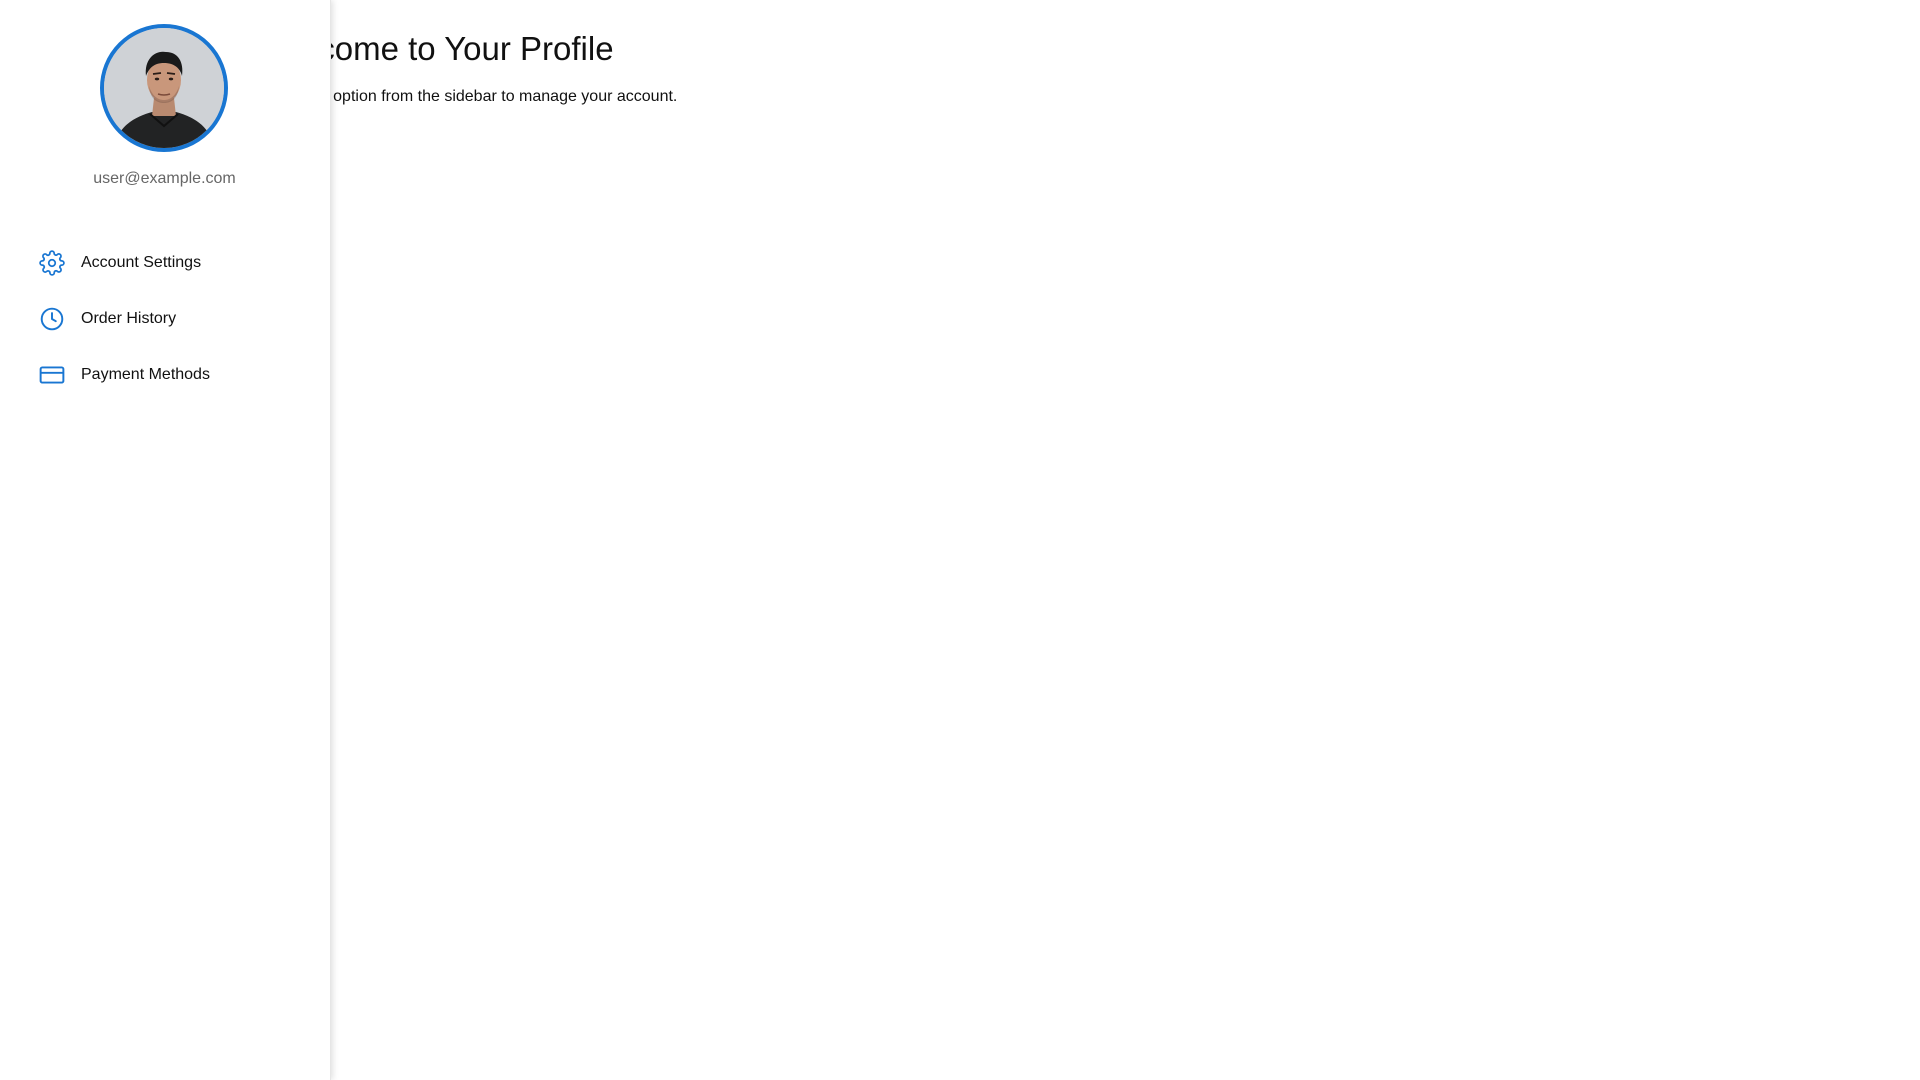 This screenshot has width=1920, height=1080. Describe the element at coordinates (141, 262) in the screenshot. I see `sidebar-item-label: Account Settings` at that location.